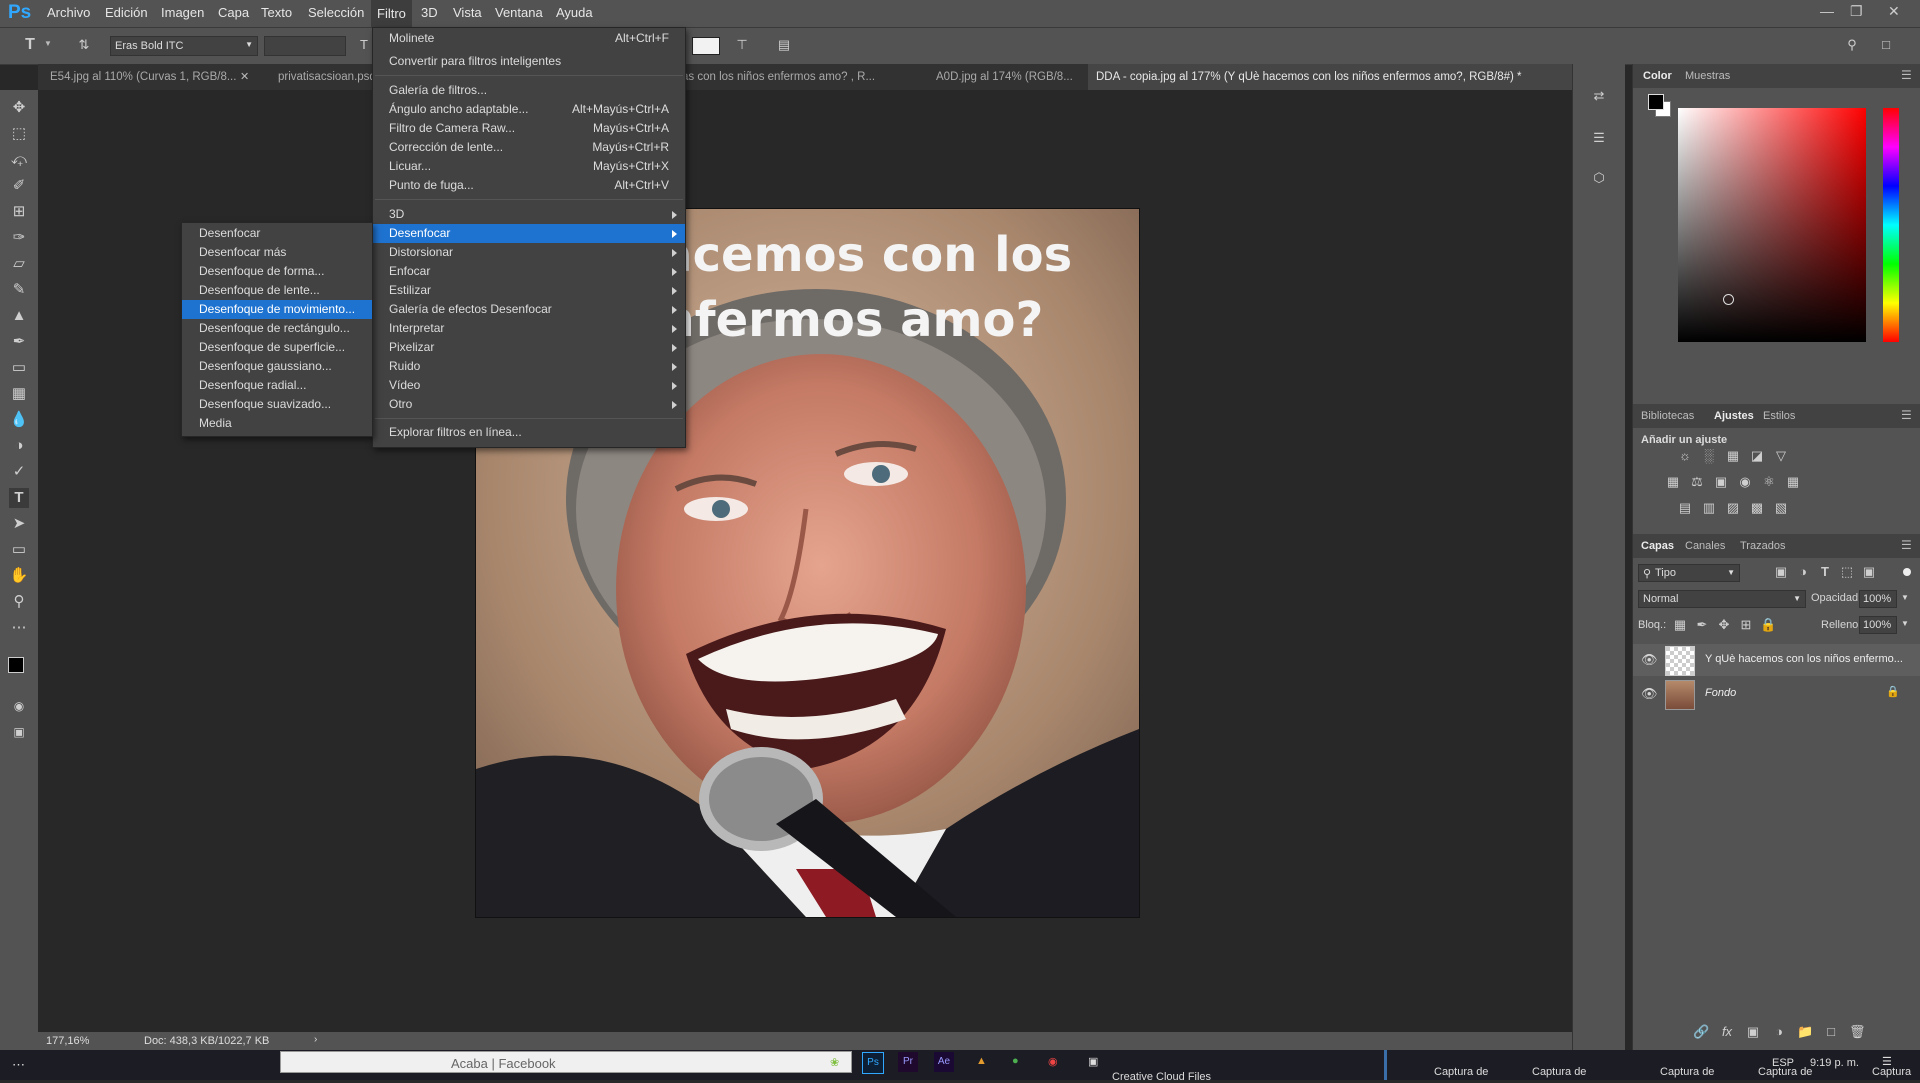 The height and width of the screenshot is (1083, 1920). Describe the element at coordinates (1907, 572) in the screenshot. I see `filter-toggle` at that location.